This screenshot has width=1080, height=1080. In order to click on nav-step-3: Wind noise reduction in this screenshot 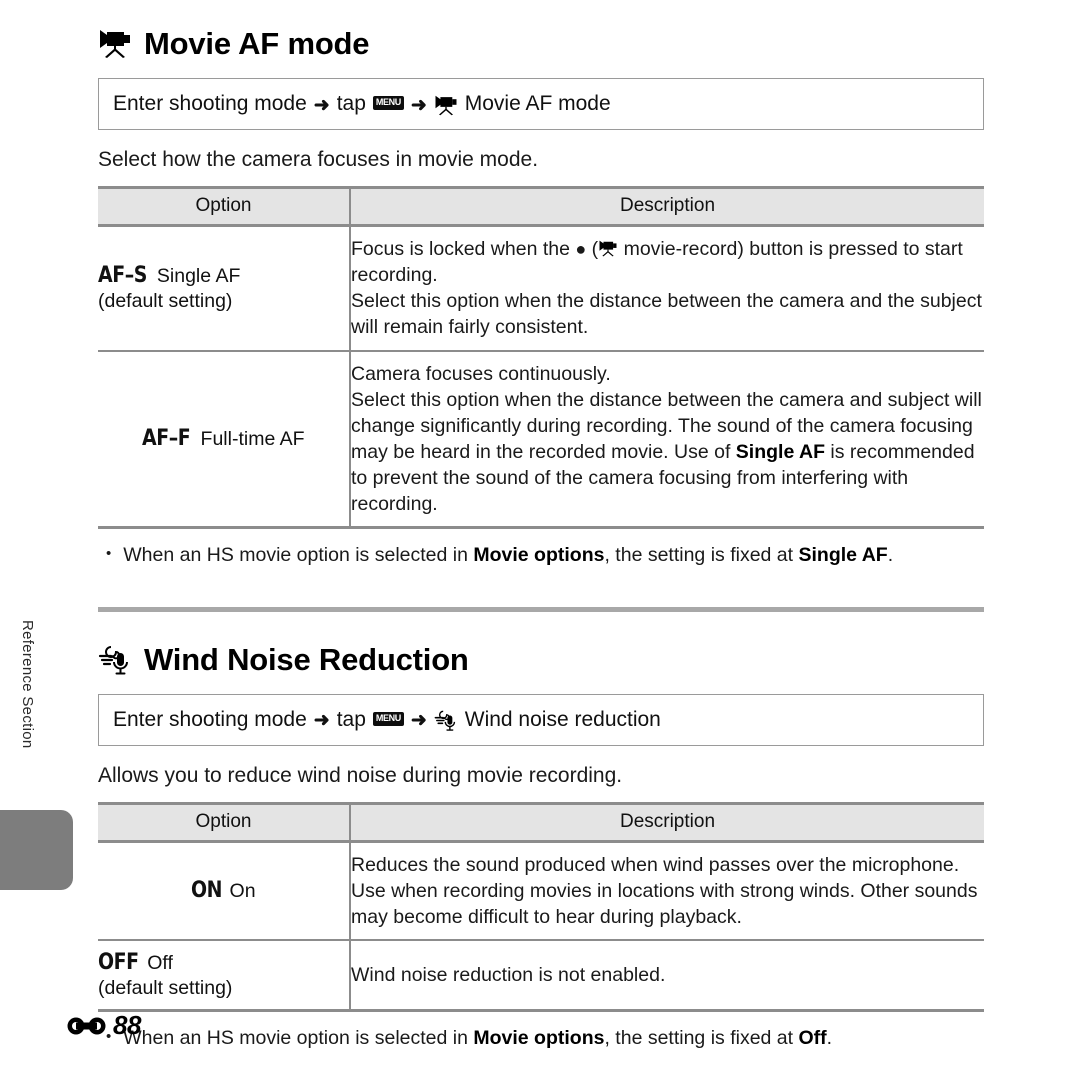, I will do `click(562, 719)`.